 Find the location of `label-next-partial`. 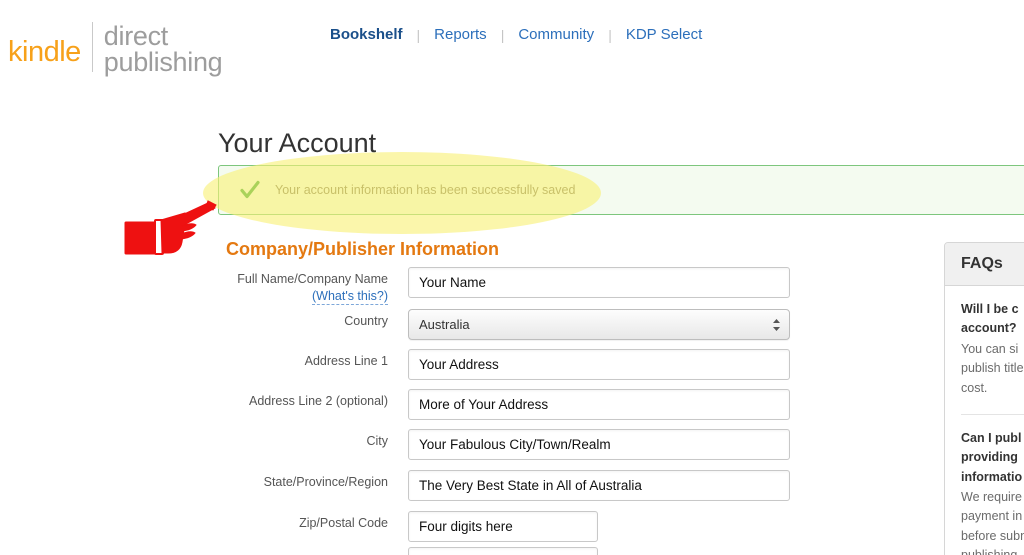

label-next-partial is located at coordinates (317, 549).